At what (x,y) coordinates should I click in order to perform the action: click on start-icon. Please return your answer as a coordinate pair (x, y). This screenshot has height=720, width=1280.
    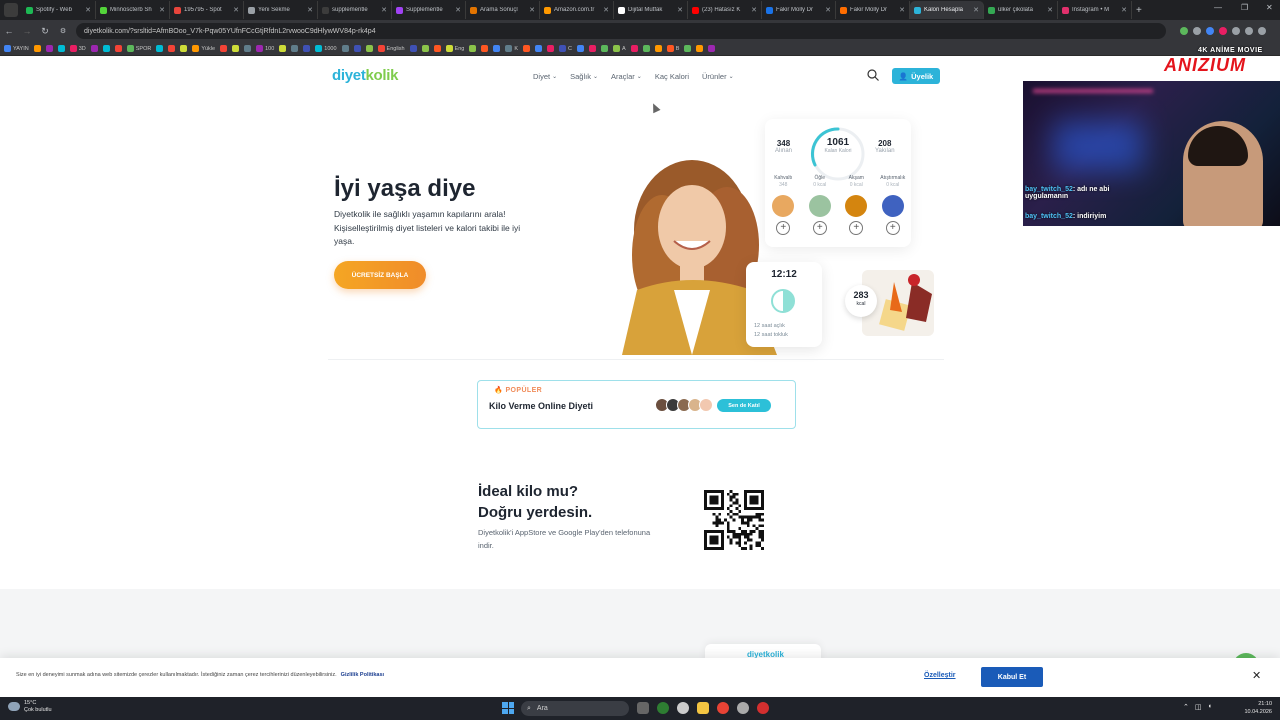
    Looking at the image, I should click on (508, 708).